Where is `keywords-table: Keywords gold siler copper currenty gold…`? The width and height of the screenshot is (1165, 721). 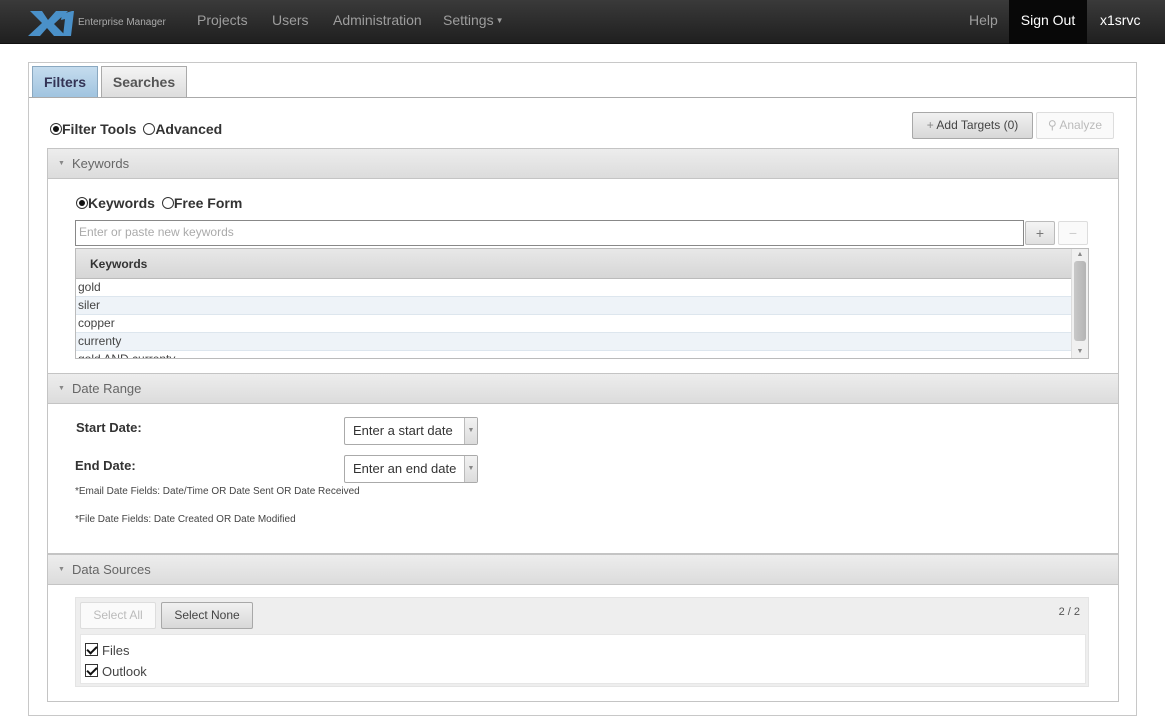
keywords-table: Keywords gold siler copper currenty gold… is located at coordinates (582, 303).